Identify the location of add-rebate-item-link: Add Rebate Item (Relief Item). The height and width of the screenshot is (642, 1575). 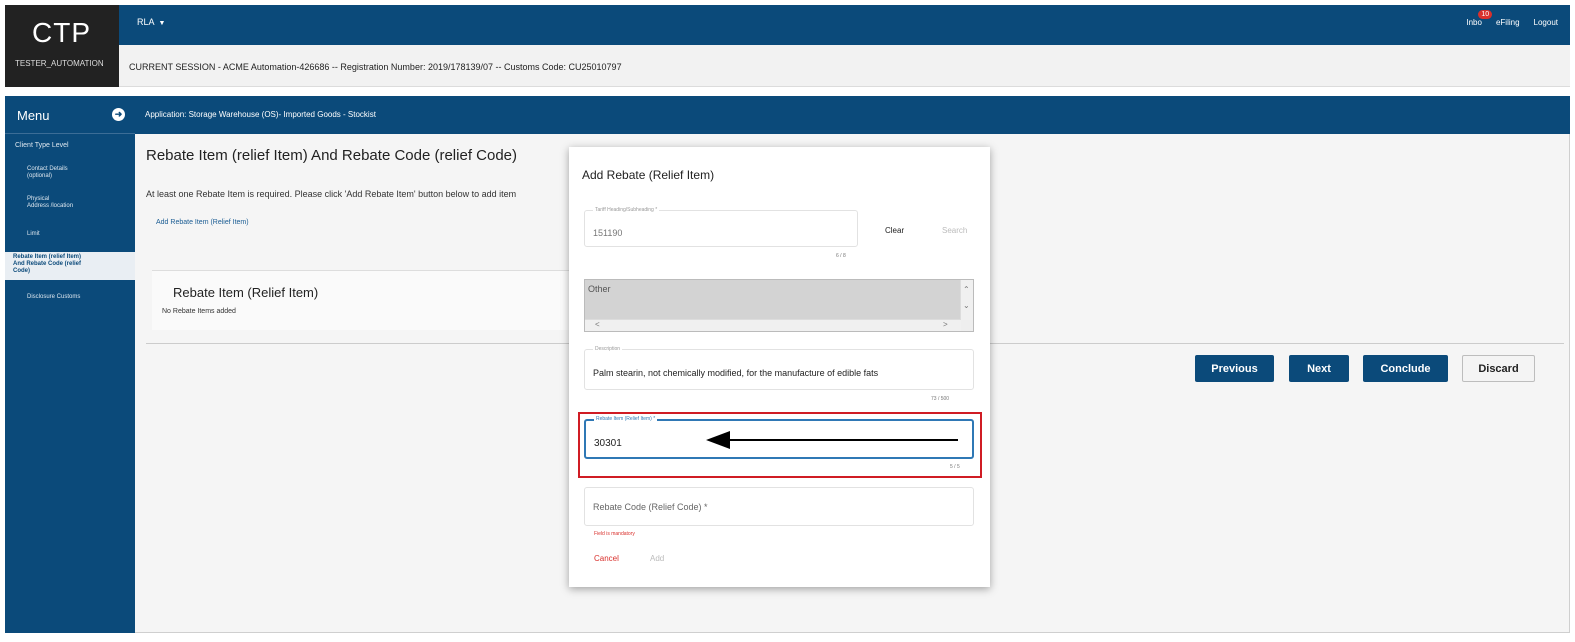
(202, 222).